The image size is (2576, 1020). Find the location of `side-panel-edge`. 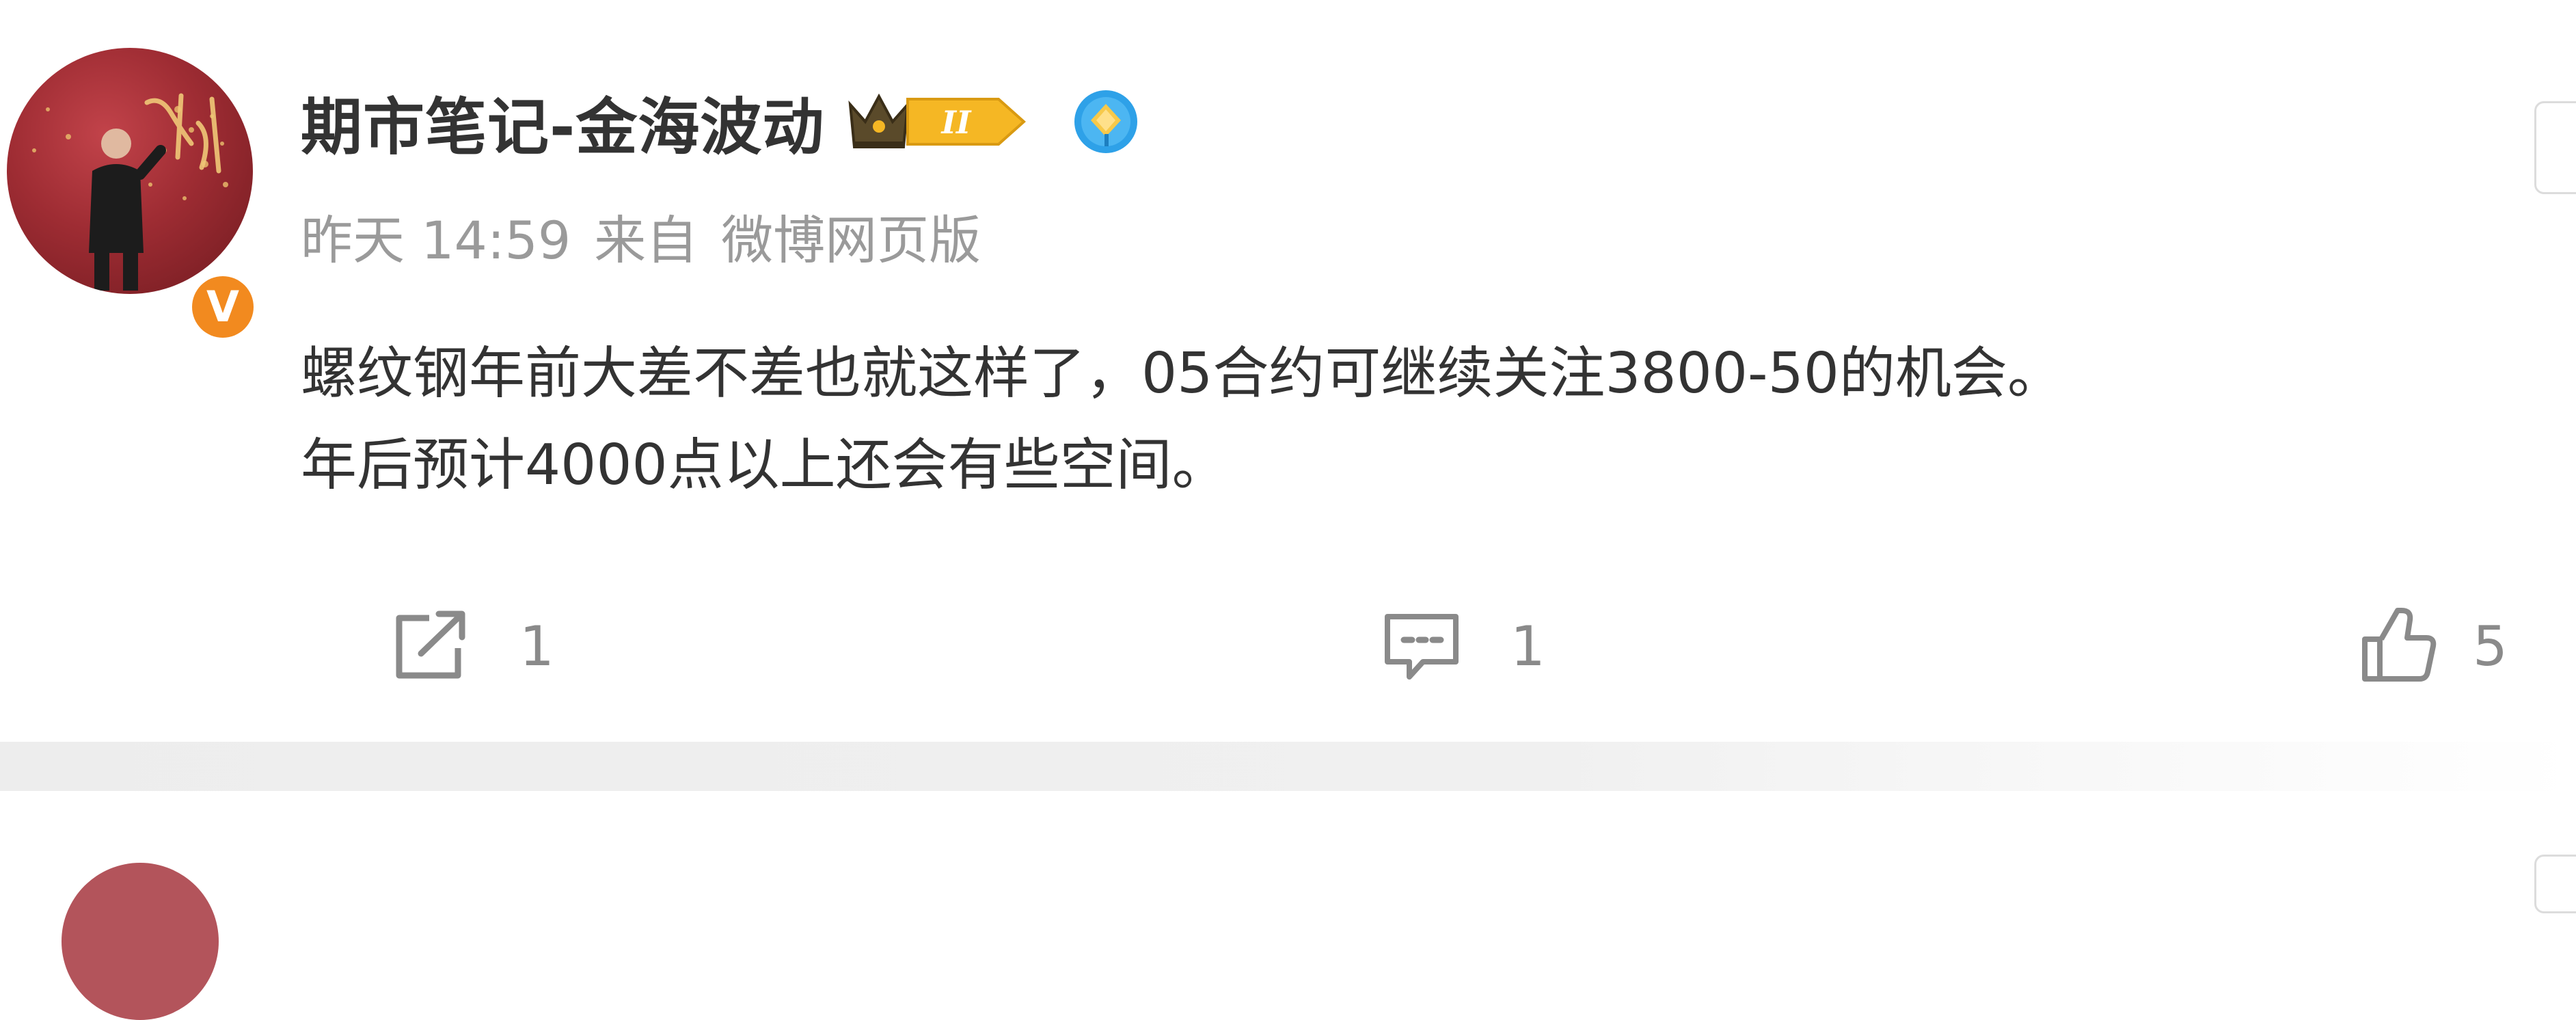

side-panel-edge is located at coordinates (2555, 147).